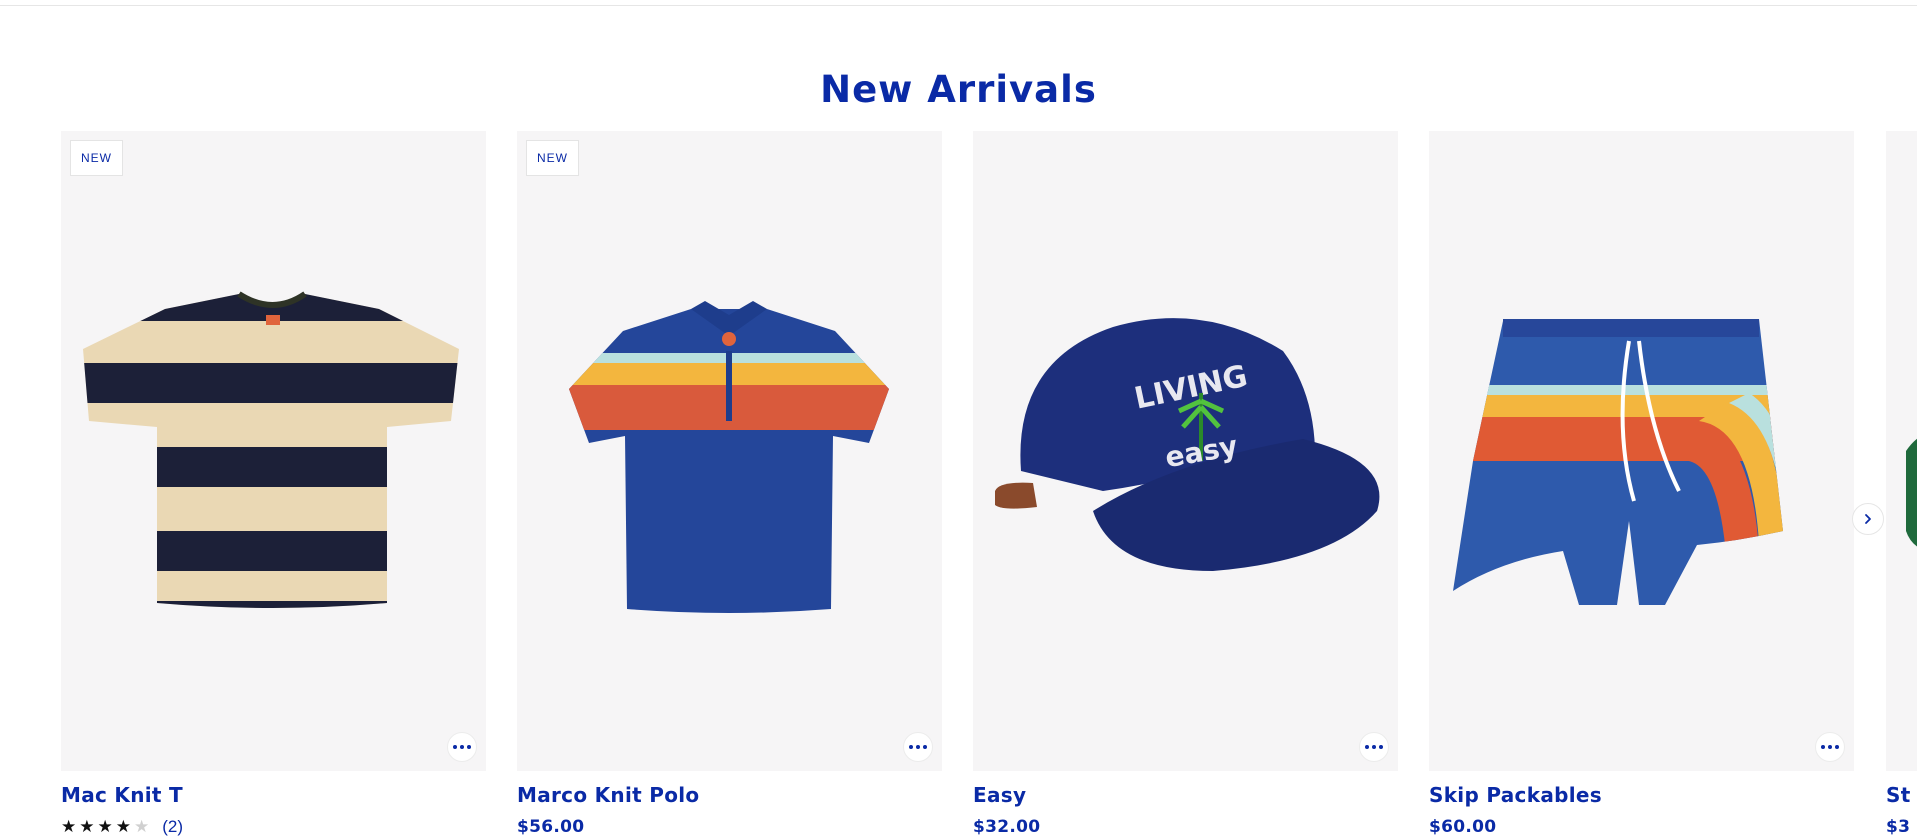 Image resolution: width=1917 pixels, height=837 pixels. What do you see at coordinates (271, 449) in the screenshot?
I see `striped-tshirt-icon` at bounding box center [271, 449].